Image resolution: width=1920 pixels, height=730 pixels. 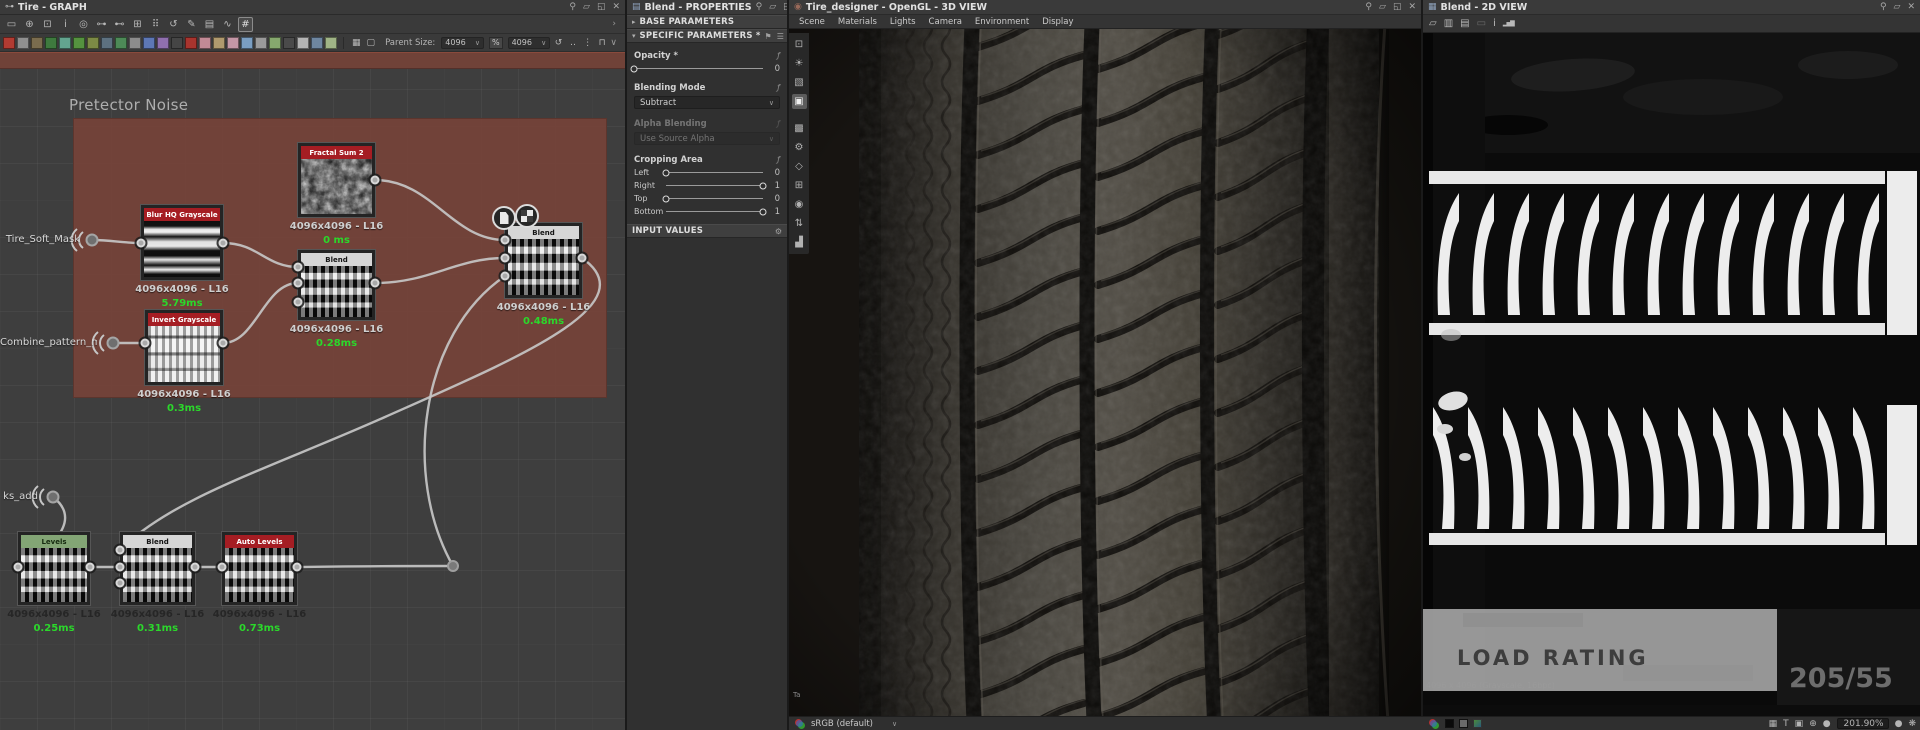 What do you see at coordinates (1434, 723) in the screenshot?
I see `channels-icon` at bounding box center [1434, 723].